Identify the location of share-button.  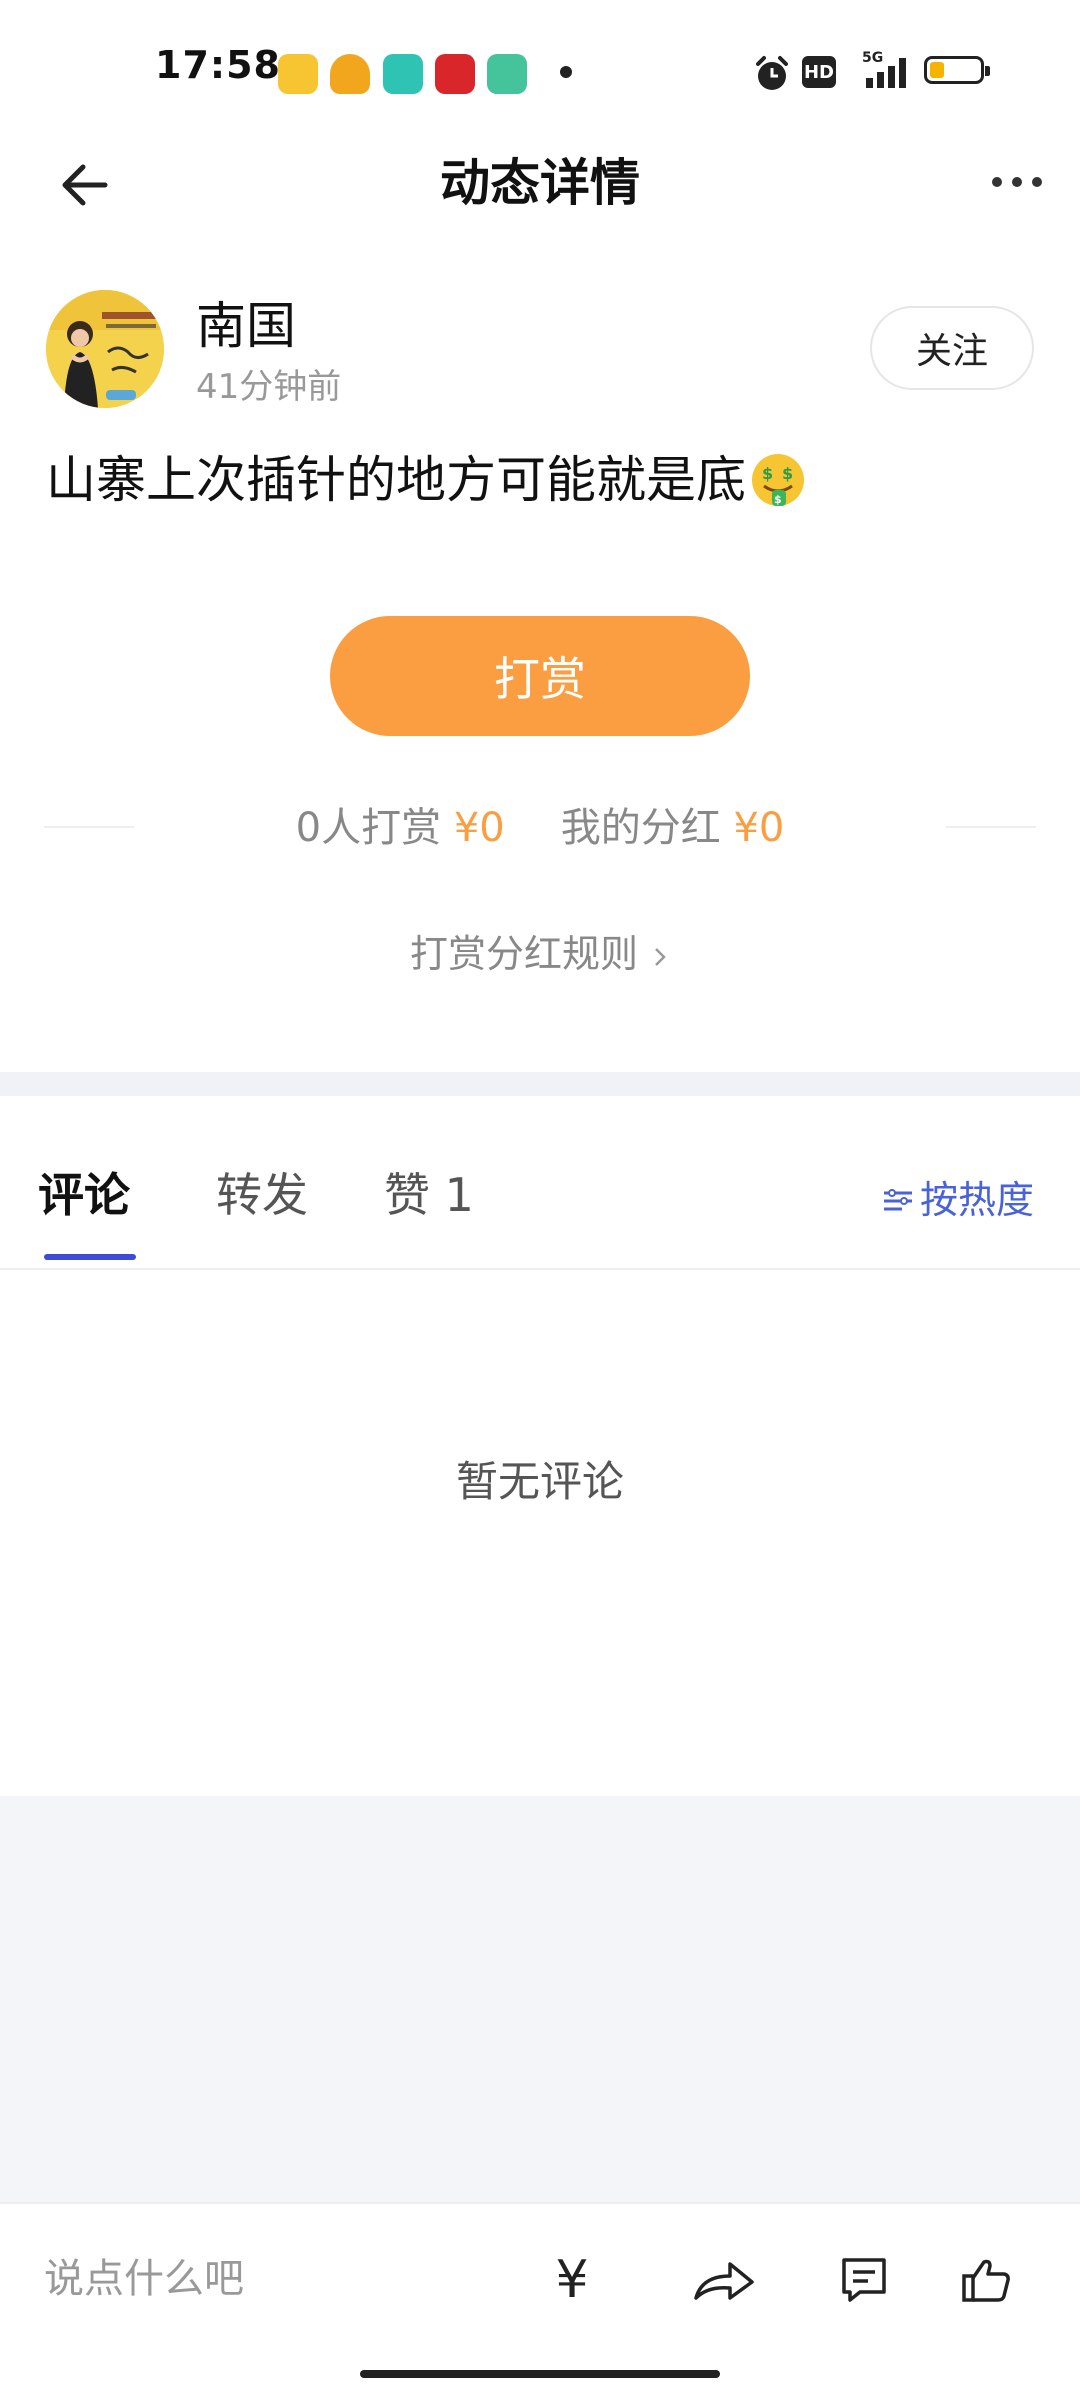
(724, 2280).